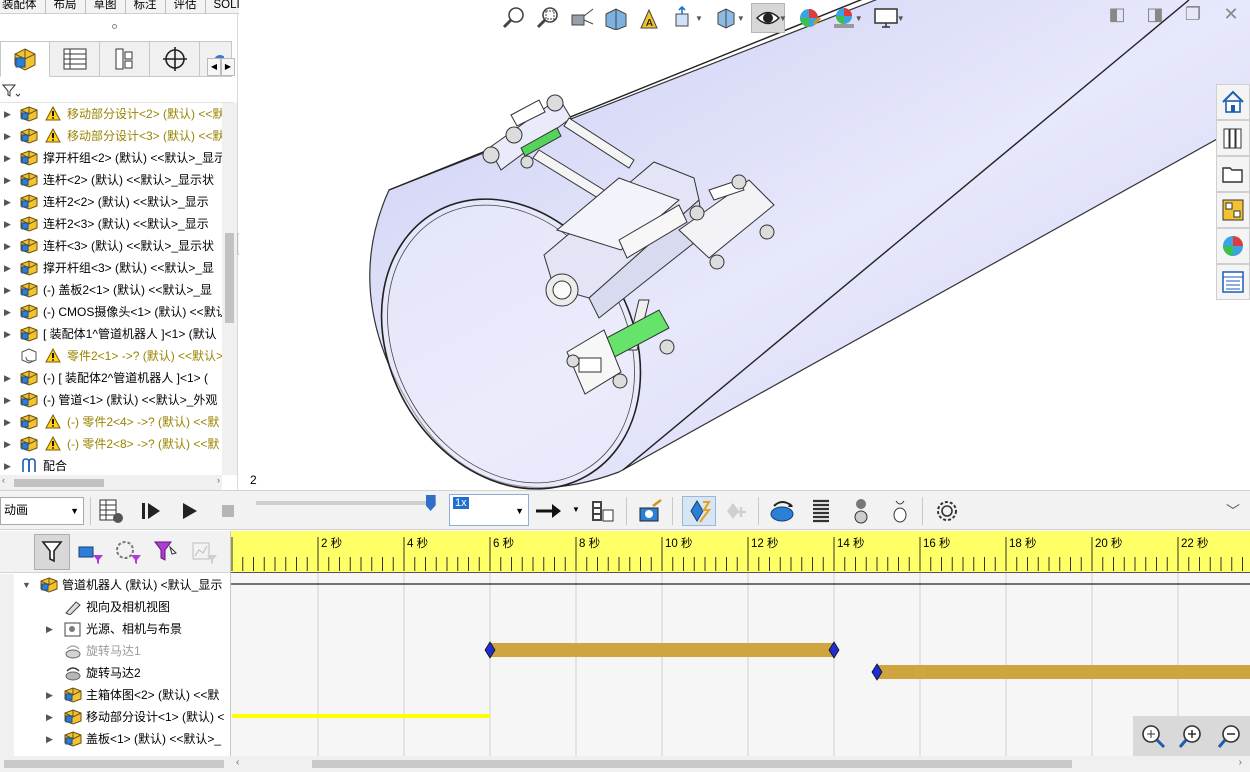 The image size is (1250, 772). What do you see at coordinates (75, 59) in the screenshot?
I see `tab-property-manager` at bounding box center [75, 59].